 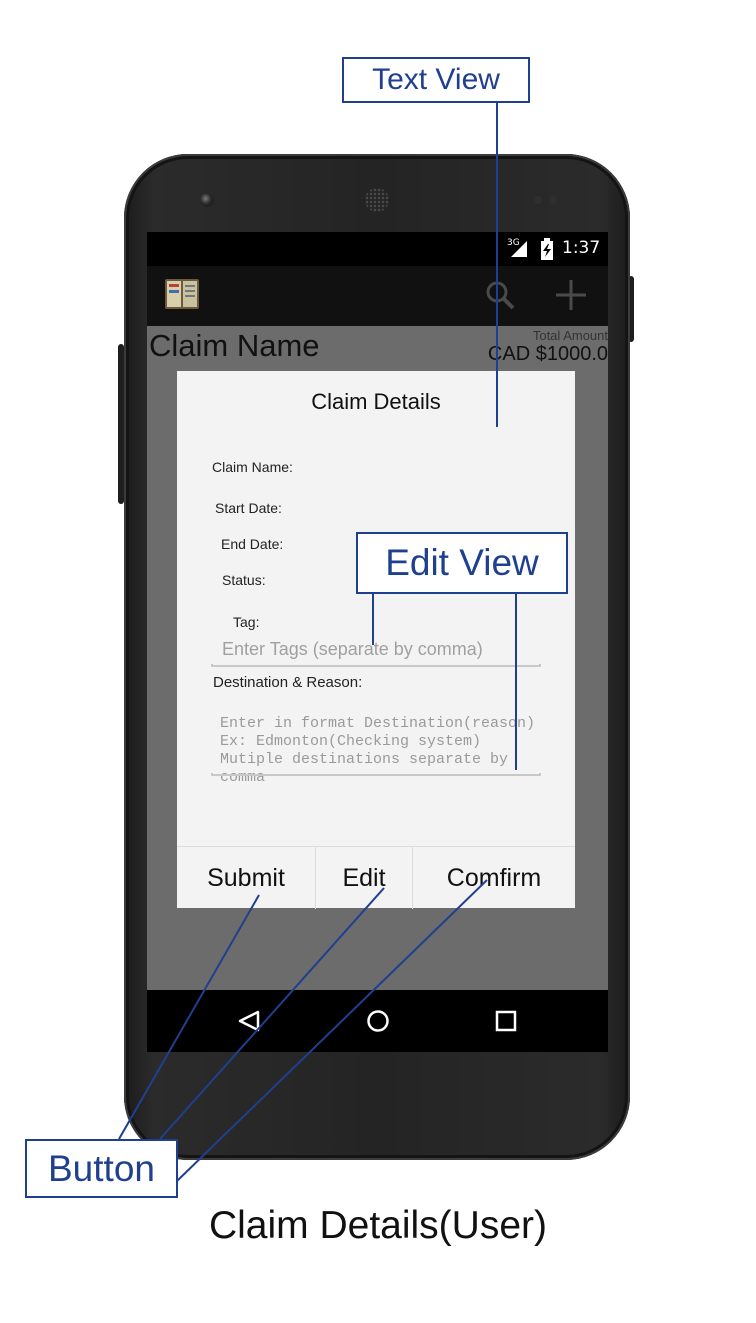 I want to click on edit-button: Edit, so click(x=364, y=878).